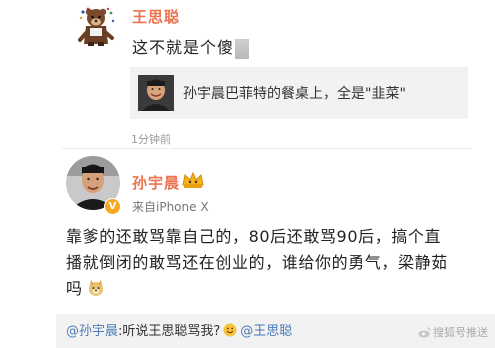  I want to click on weibo-logo-icon, so click(424, 331).